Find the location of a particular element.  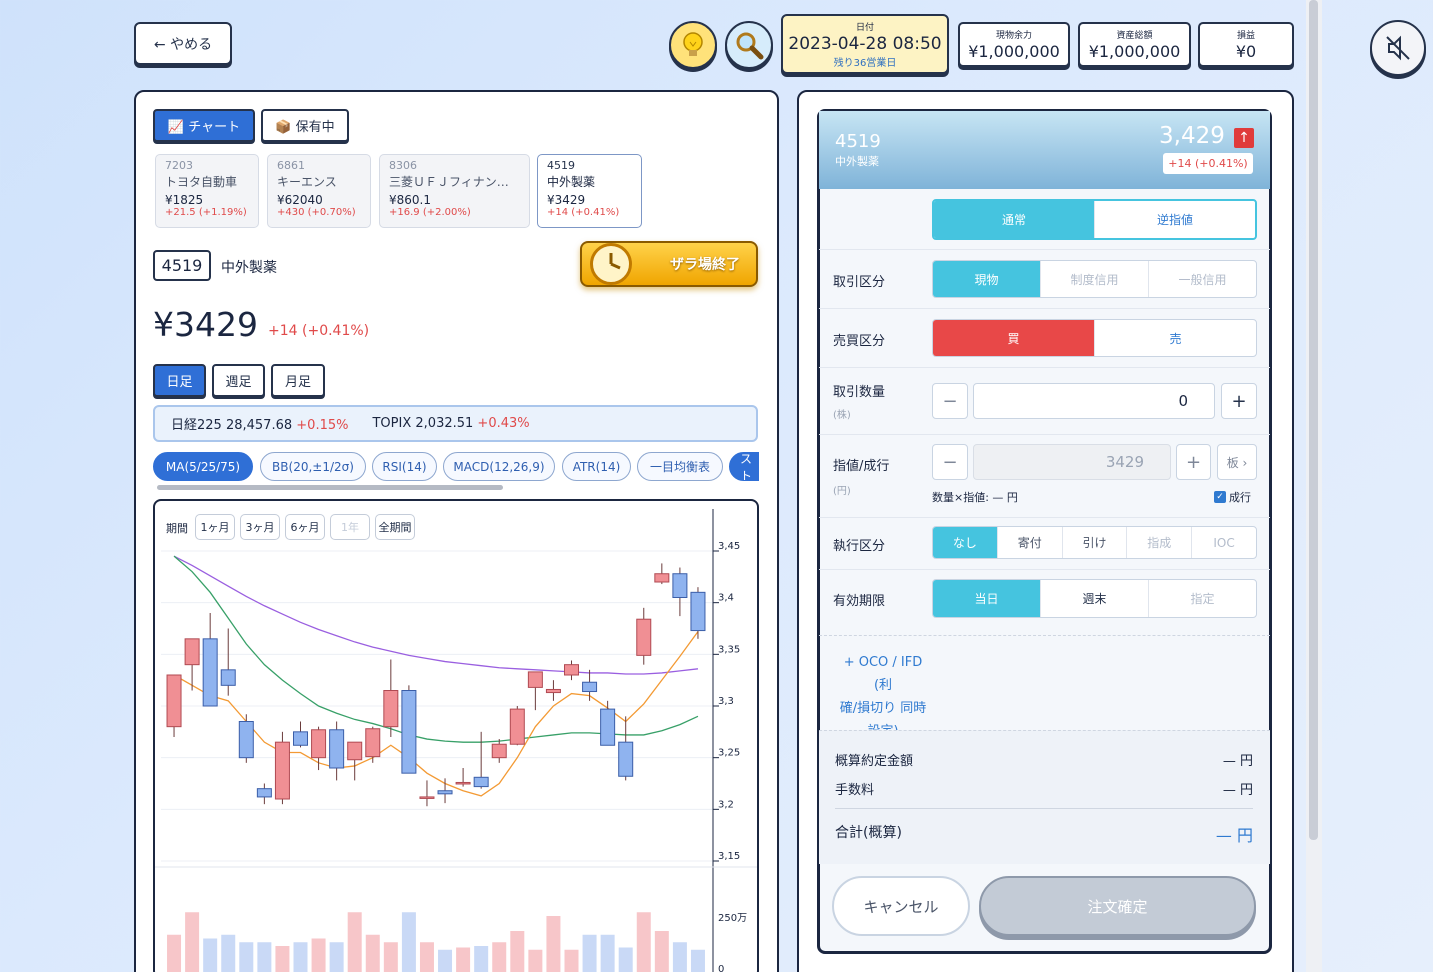

exec-close: 引け is located at coordinates (1095, 542).